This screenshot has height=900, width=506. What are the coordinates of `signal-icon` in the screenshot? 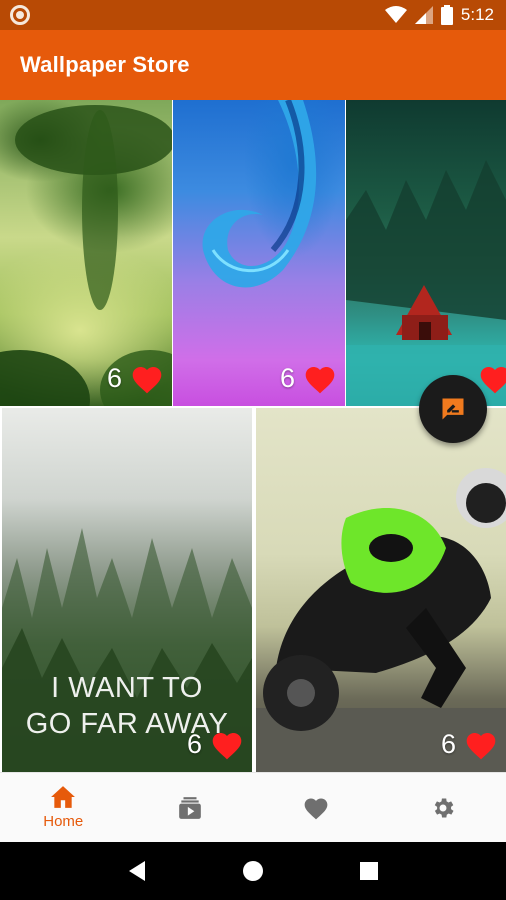 It's located at (423, 15).